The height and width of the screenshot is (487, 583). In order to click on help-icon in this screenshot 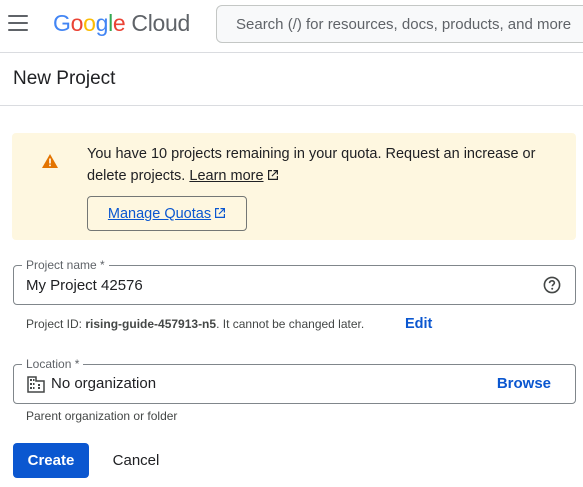, I will do `click(552, 285)`.